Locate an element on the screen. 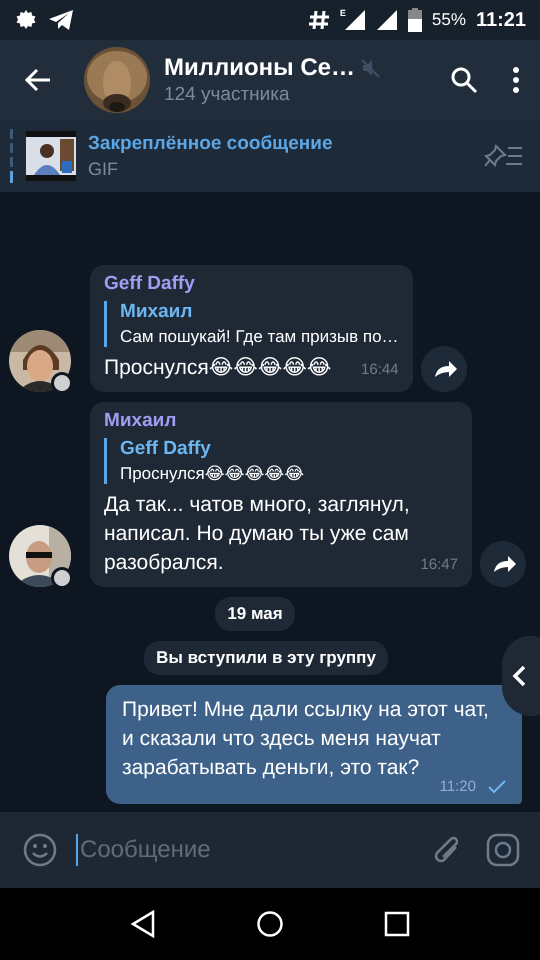 This screenshot has width=540, height=960. back-arrow-icon is located at coordinates (38, 80).